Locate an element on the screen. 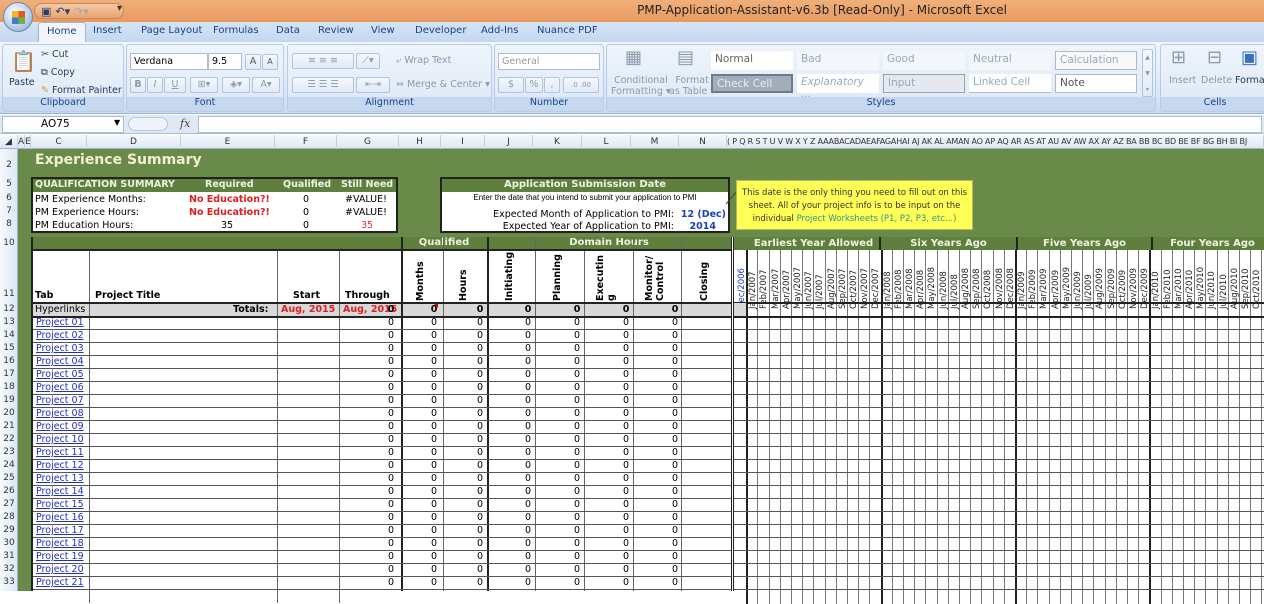 This screenshot has height=604, width=1264. expected-month-input: 12 (Dec) is located at coordinates (703, 214).